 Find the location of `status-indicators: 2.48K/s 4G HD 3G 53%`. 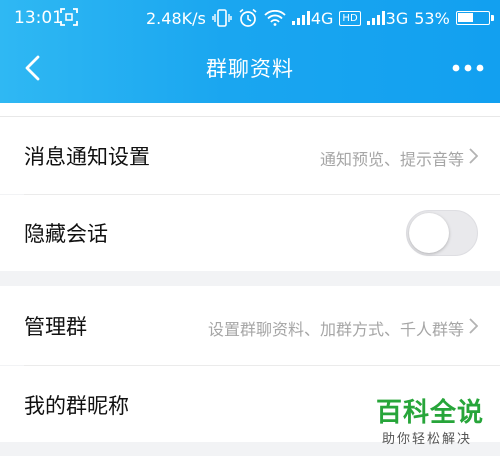

status-indicators: 2.48K/s 4G HD 3G 53% is located at coordinates (320, 18).